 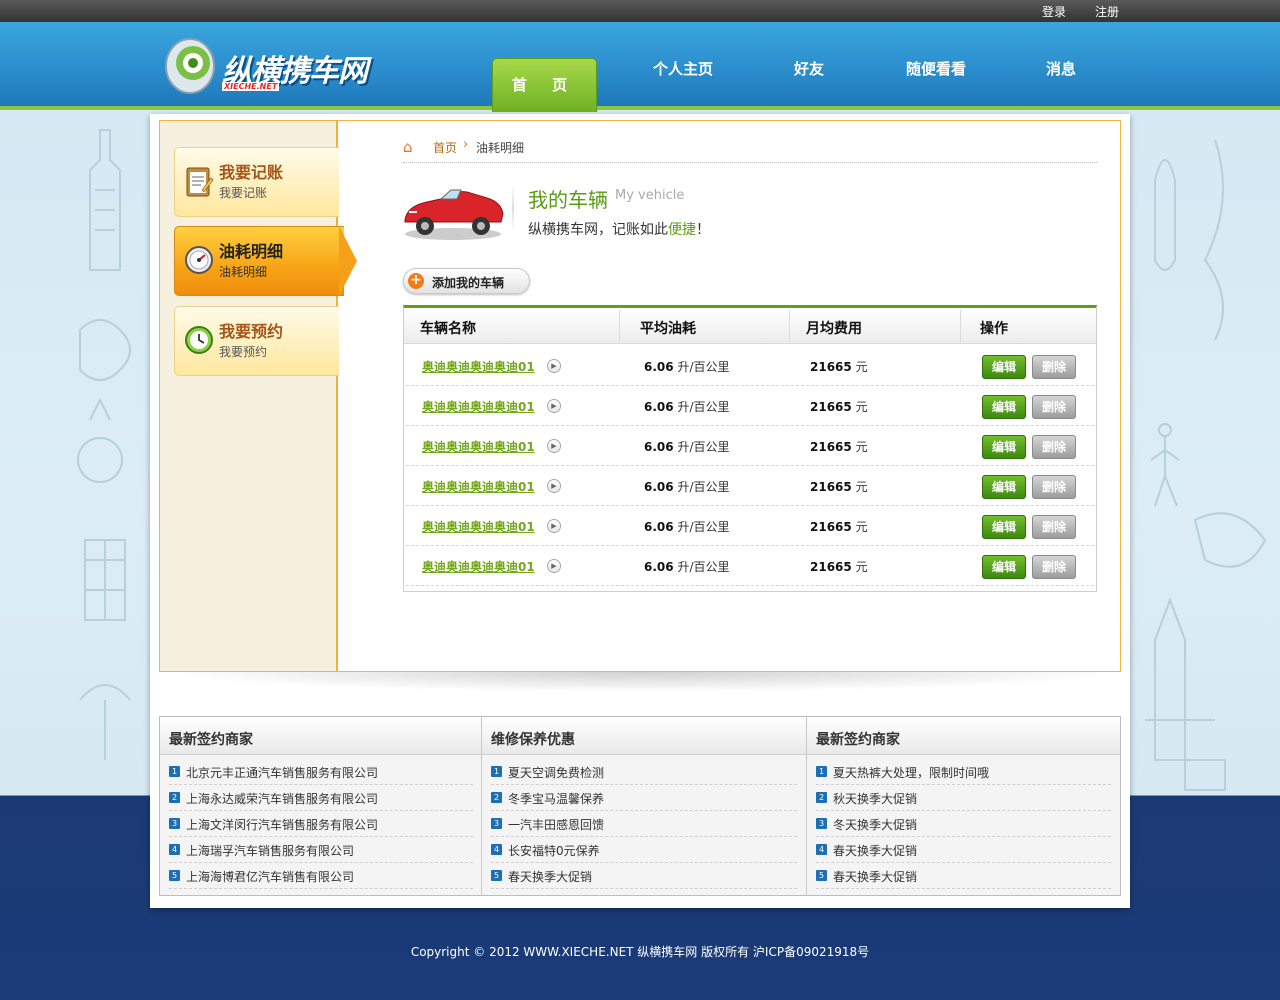 I want to click on list-item-text: 春天换季大促销, so click(x=550, y=877).